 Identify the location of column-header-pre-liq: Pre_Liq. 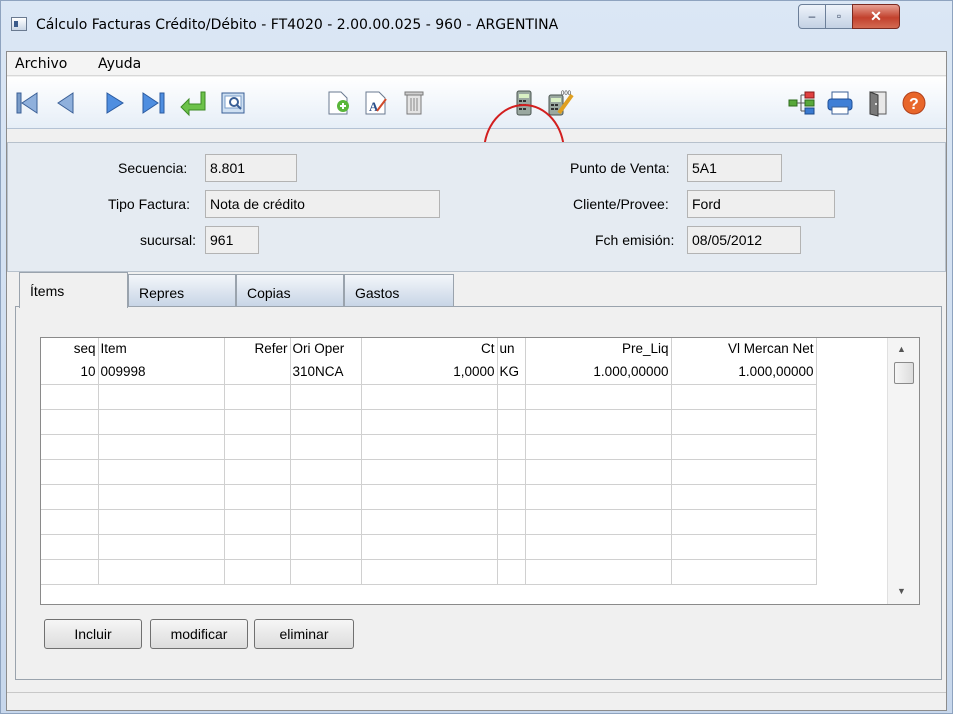
(598, 348).